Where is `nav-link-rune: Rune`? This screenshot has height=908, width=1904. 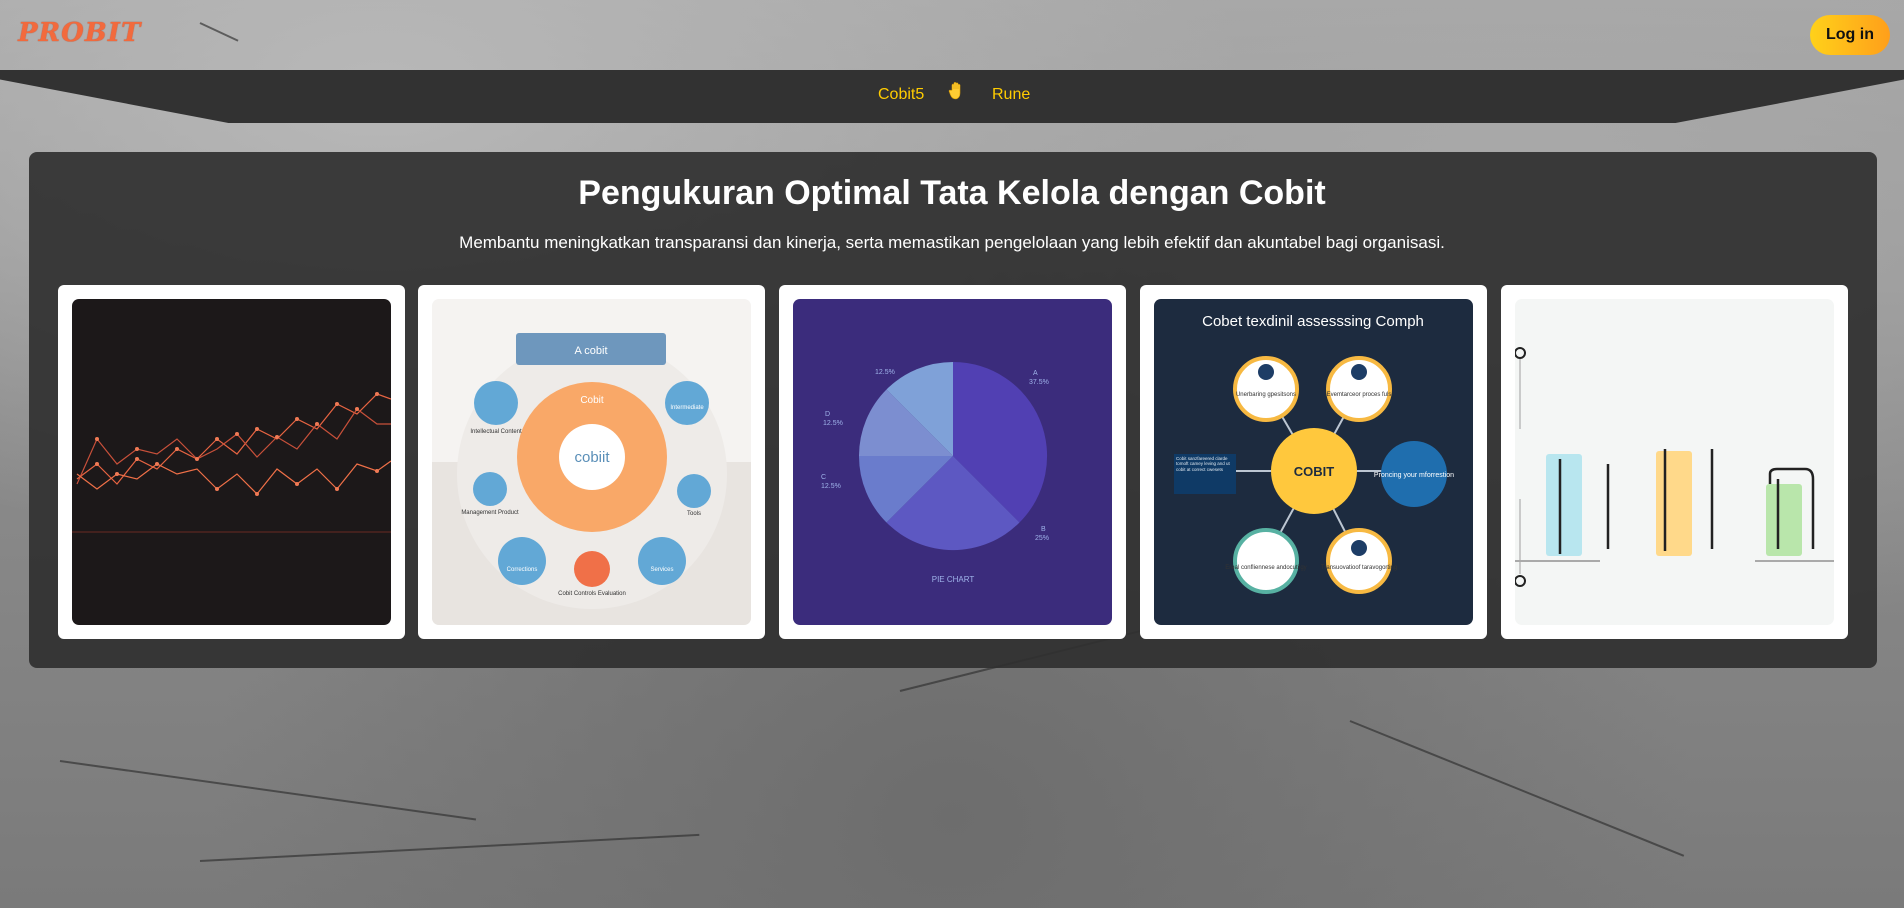 nav-link-rune: Rune is located at coordinates (1011, 95).